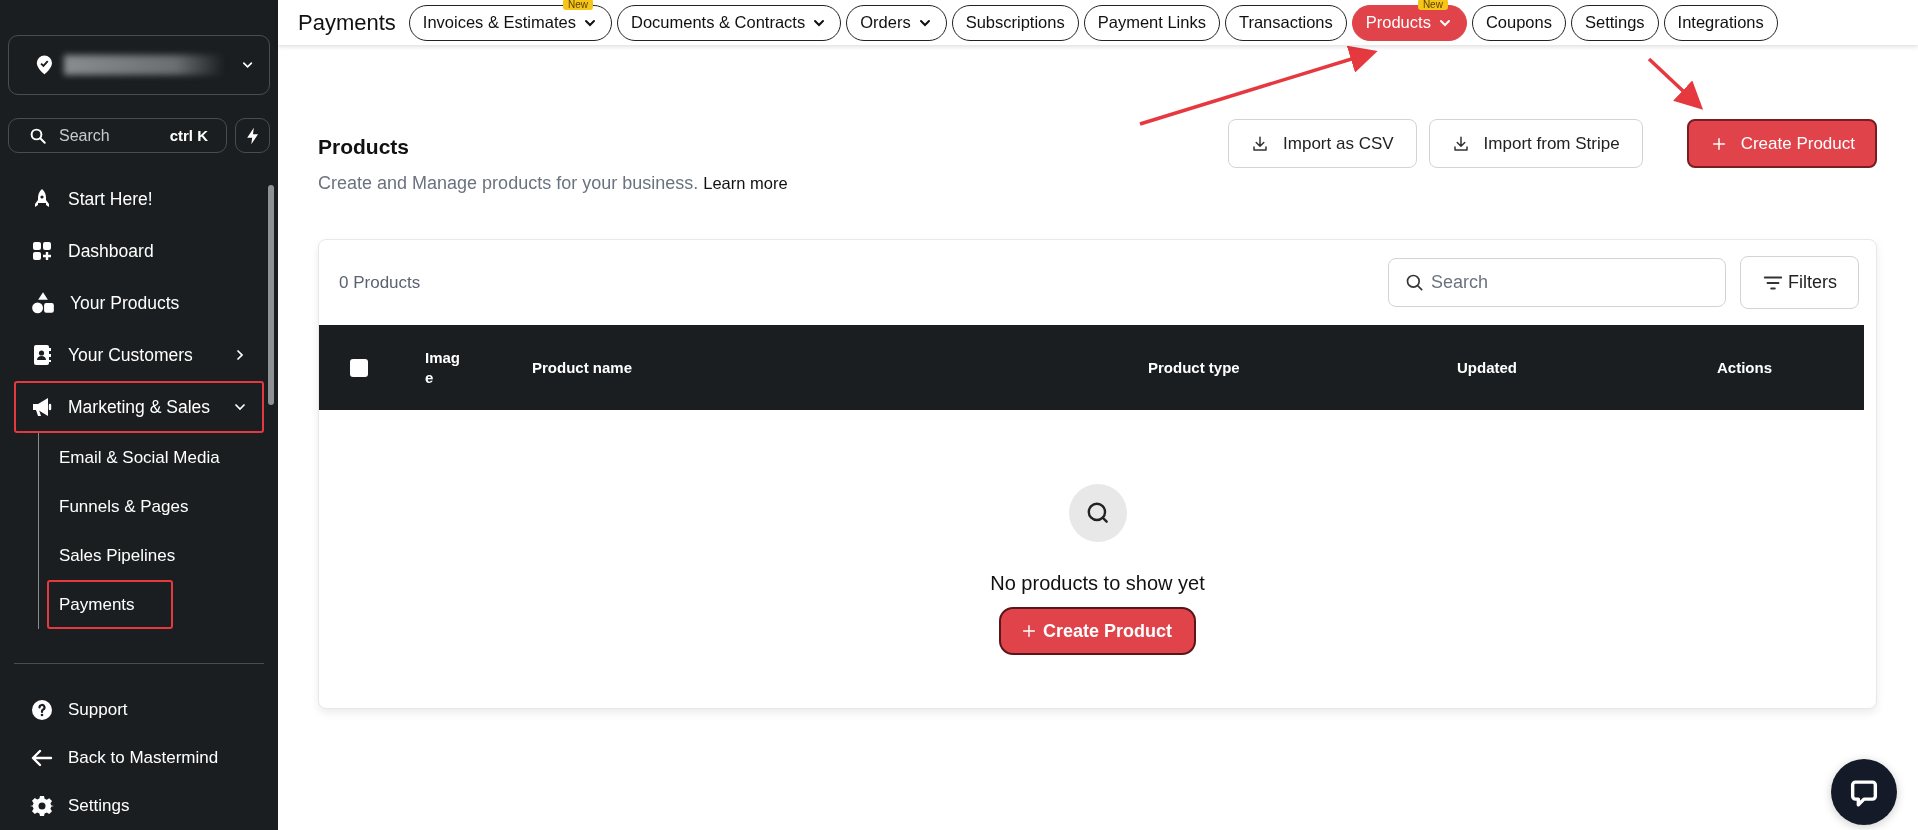  I want to click on shapes-icon, so click(43, 303).